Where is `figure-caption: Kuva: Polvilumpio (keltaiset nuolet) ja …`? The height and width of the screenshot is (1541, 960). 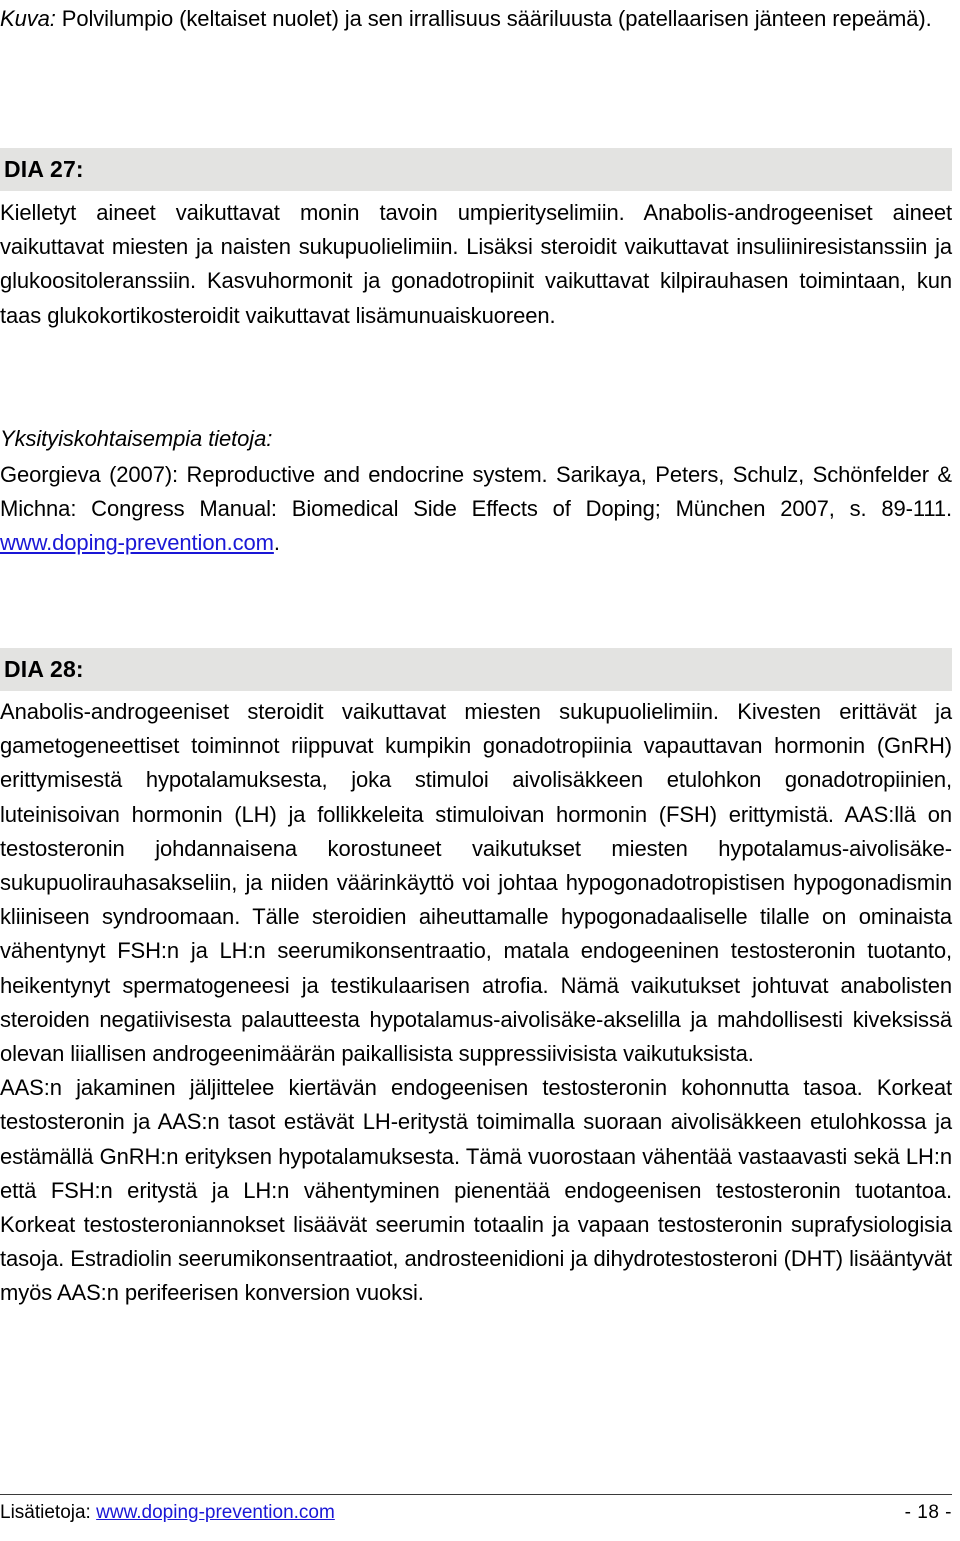
figure-caption: Kuva: Polvilumpio (keltaiset nuolet) ja … is located at coordinates (476, 19).